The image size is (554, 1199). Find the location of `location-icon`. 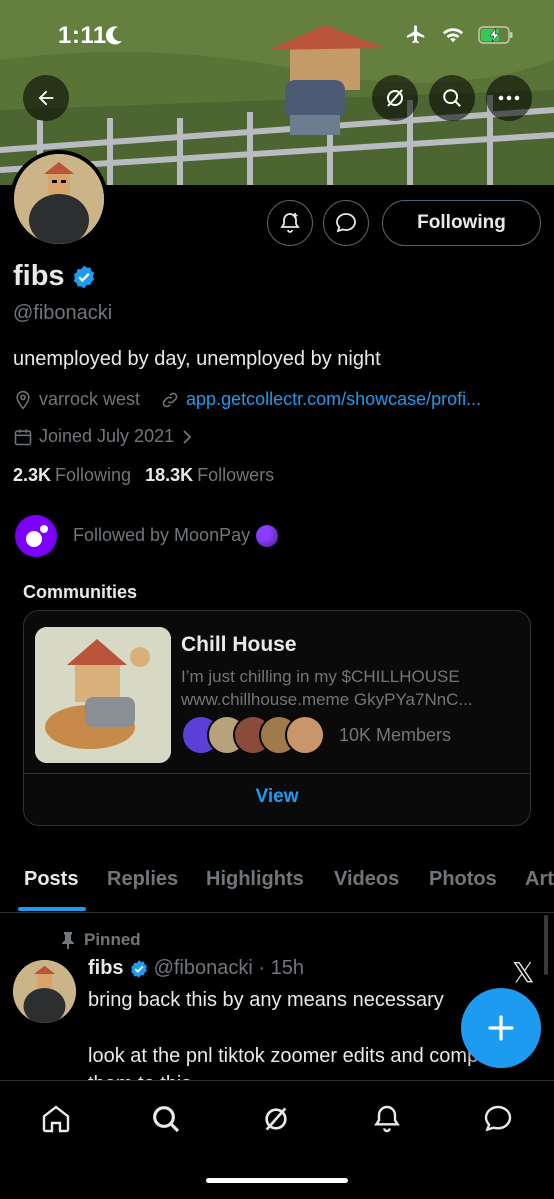

location-icon is located at coordinates (23, 399).